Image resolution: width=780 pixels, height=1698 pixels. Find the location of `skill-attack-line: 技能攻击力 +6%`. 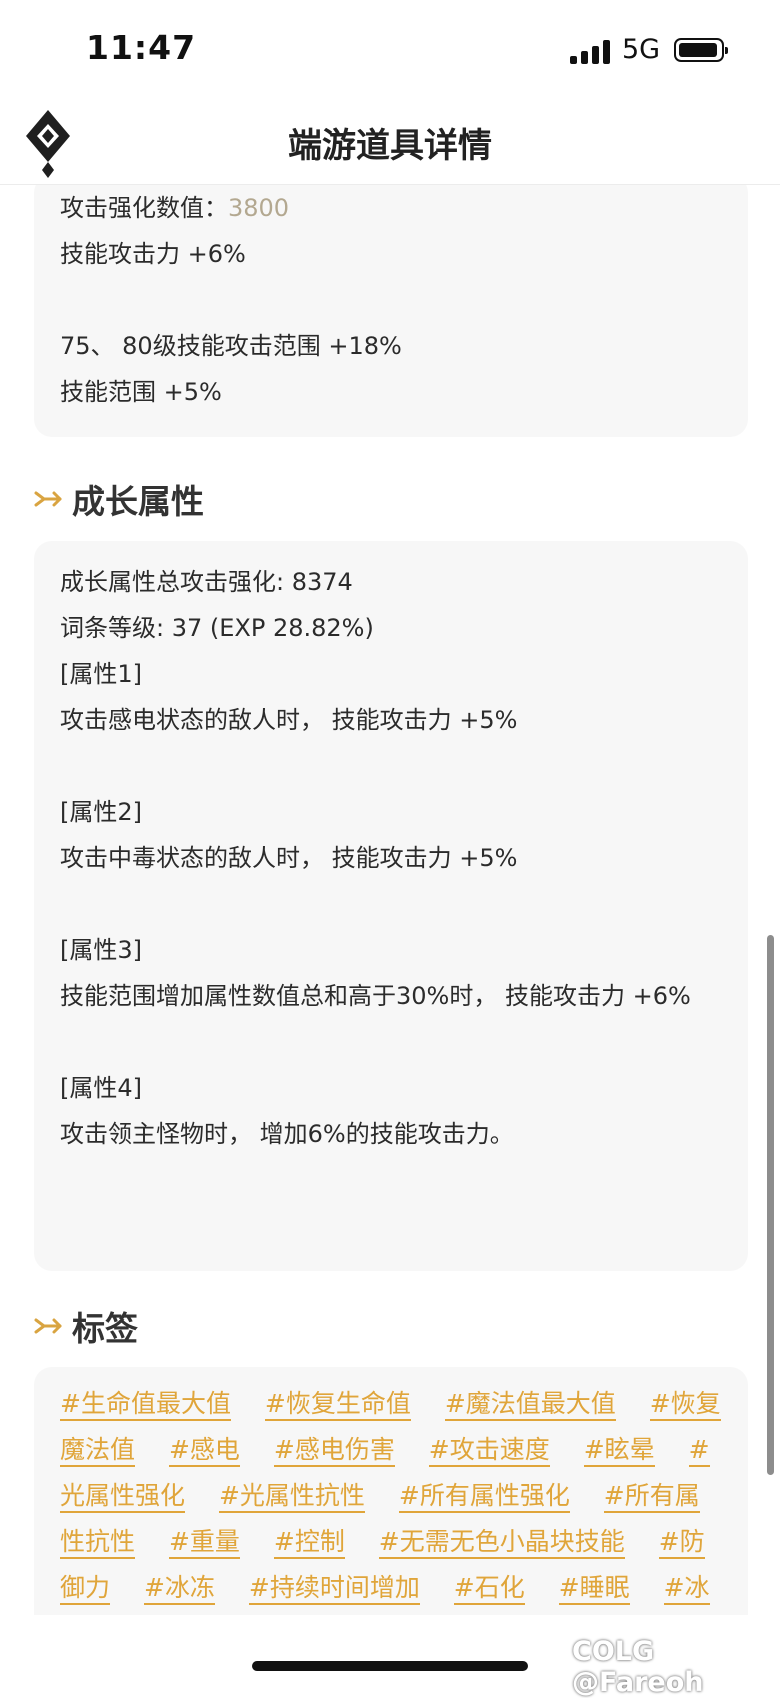

skill-attack-line: 技能攻击力 +6% is located at coordinates (153, 254).